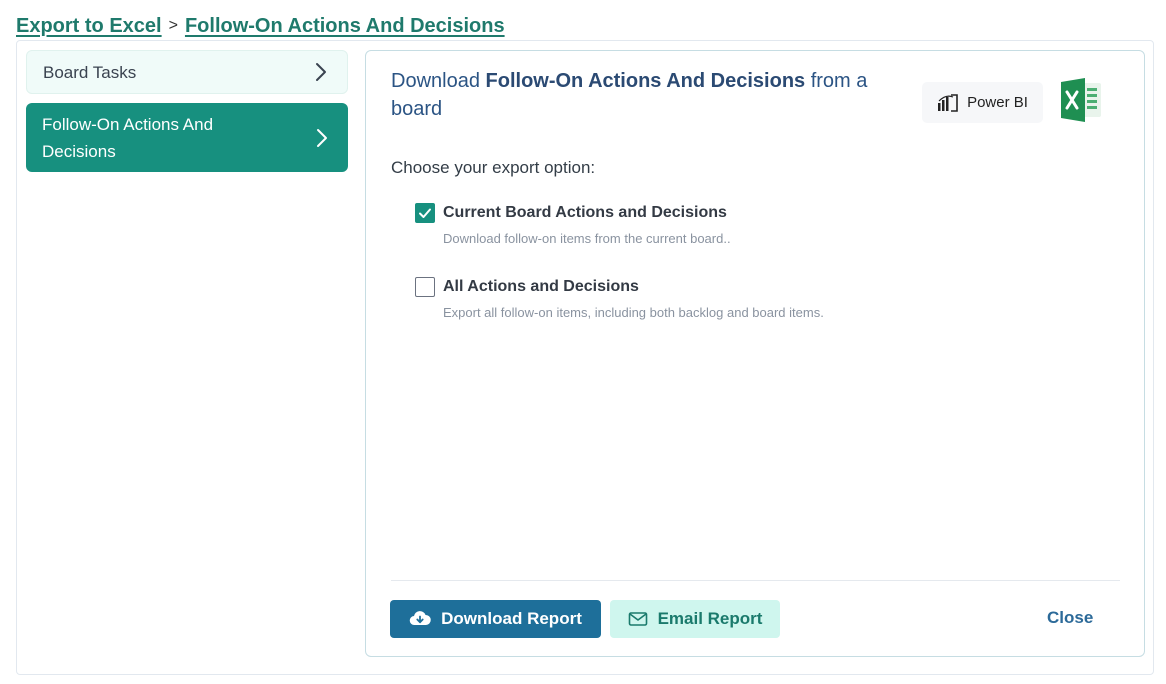  I want to click on checkmark-icon, so click(425, 213).